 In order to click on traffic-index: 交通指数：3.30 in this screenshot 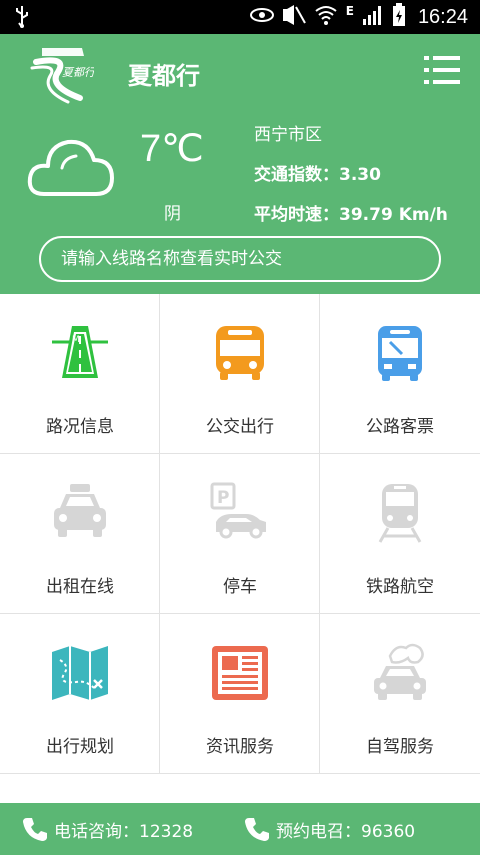, I will do `click(317, 175)`.